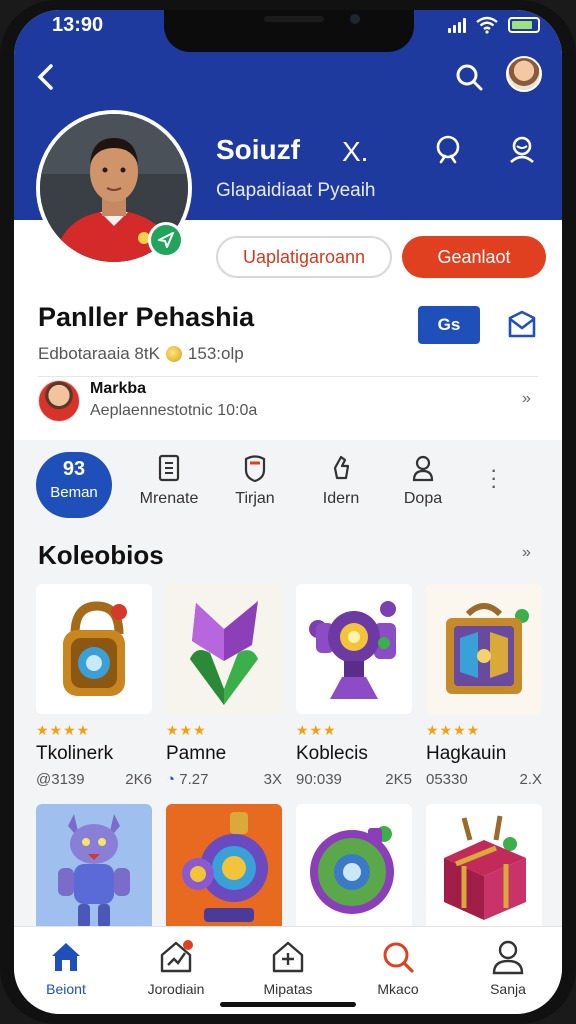 This screenshot has height=1024, width=576. What do you see at coordinates (173, 354) in the screenshot?
I see `coin-icon` at bounding box center [173, 354].